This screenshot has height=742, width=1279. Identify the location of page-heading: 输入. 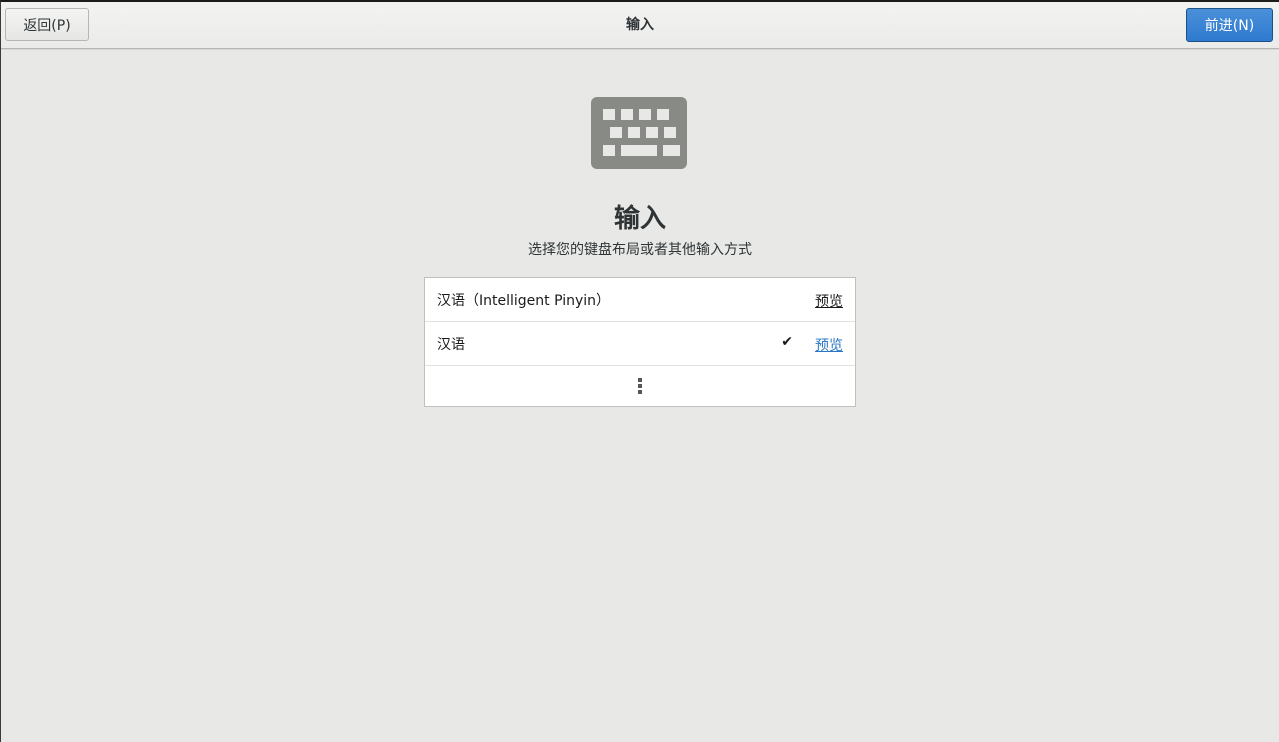
(639, 219).